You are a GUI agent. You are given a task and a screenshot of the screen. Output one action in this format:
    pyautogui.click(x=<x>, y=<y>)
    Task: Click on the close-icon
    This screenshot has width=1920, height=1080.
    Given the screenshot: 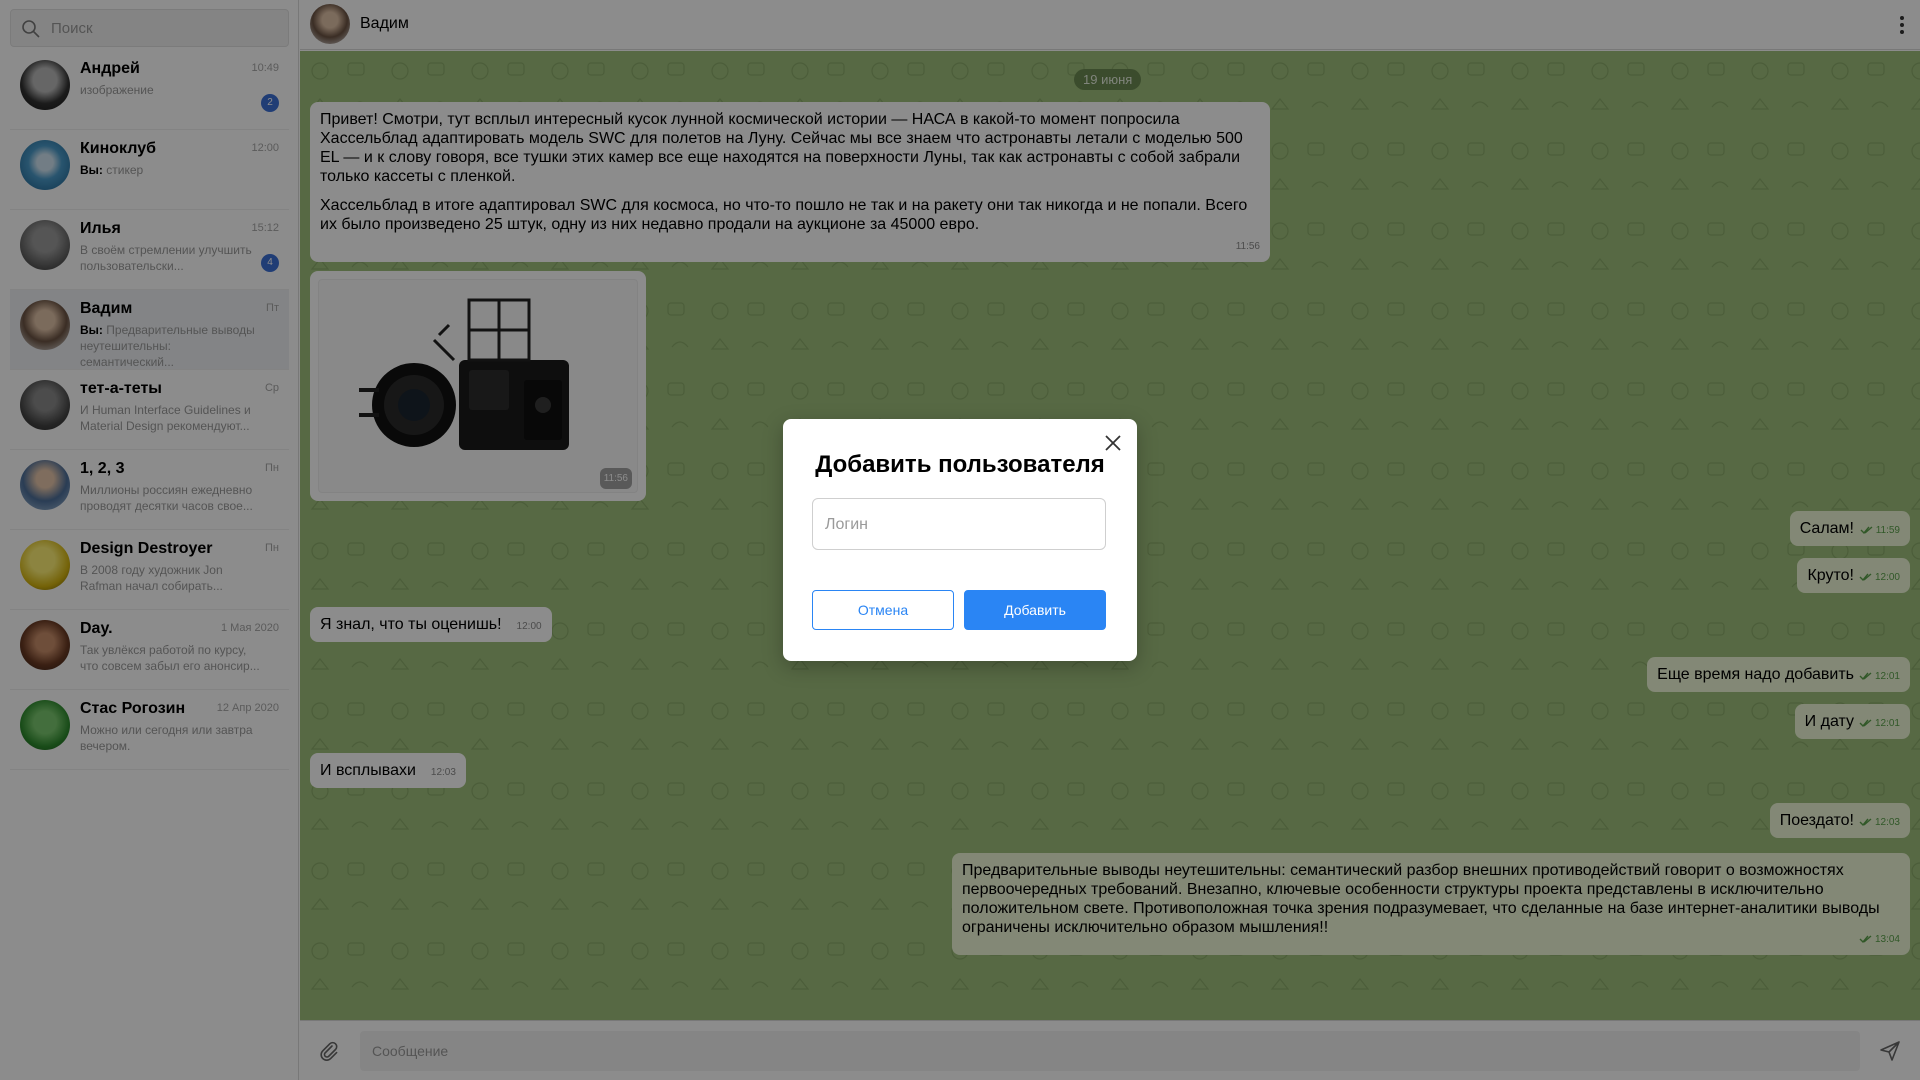 What is the action you would take?
    pyautogui.click(x=1113, y=443)
    